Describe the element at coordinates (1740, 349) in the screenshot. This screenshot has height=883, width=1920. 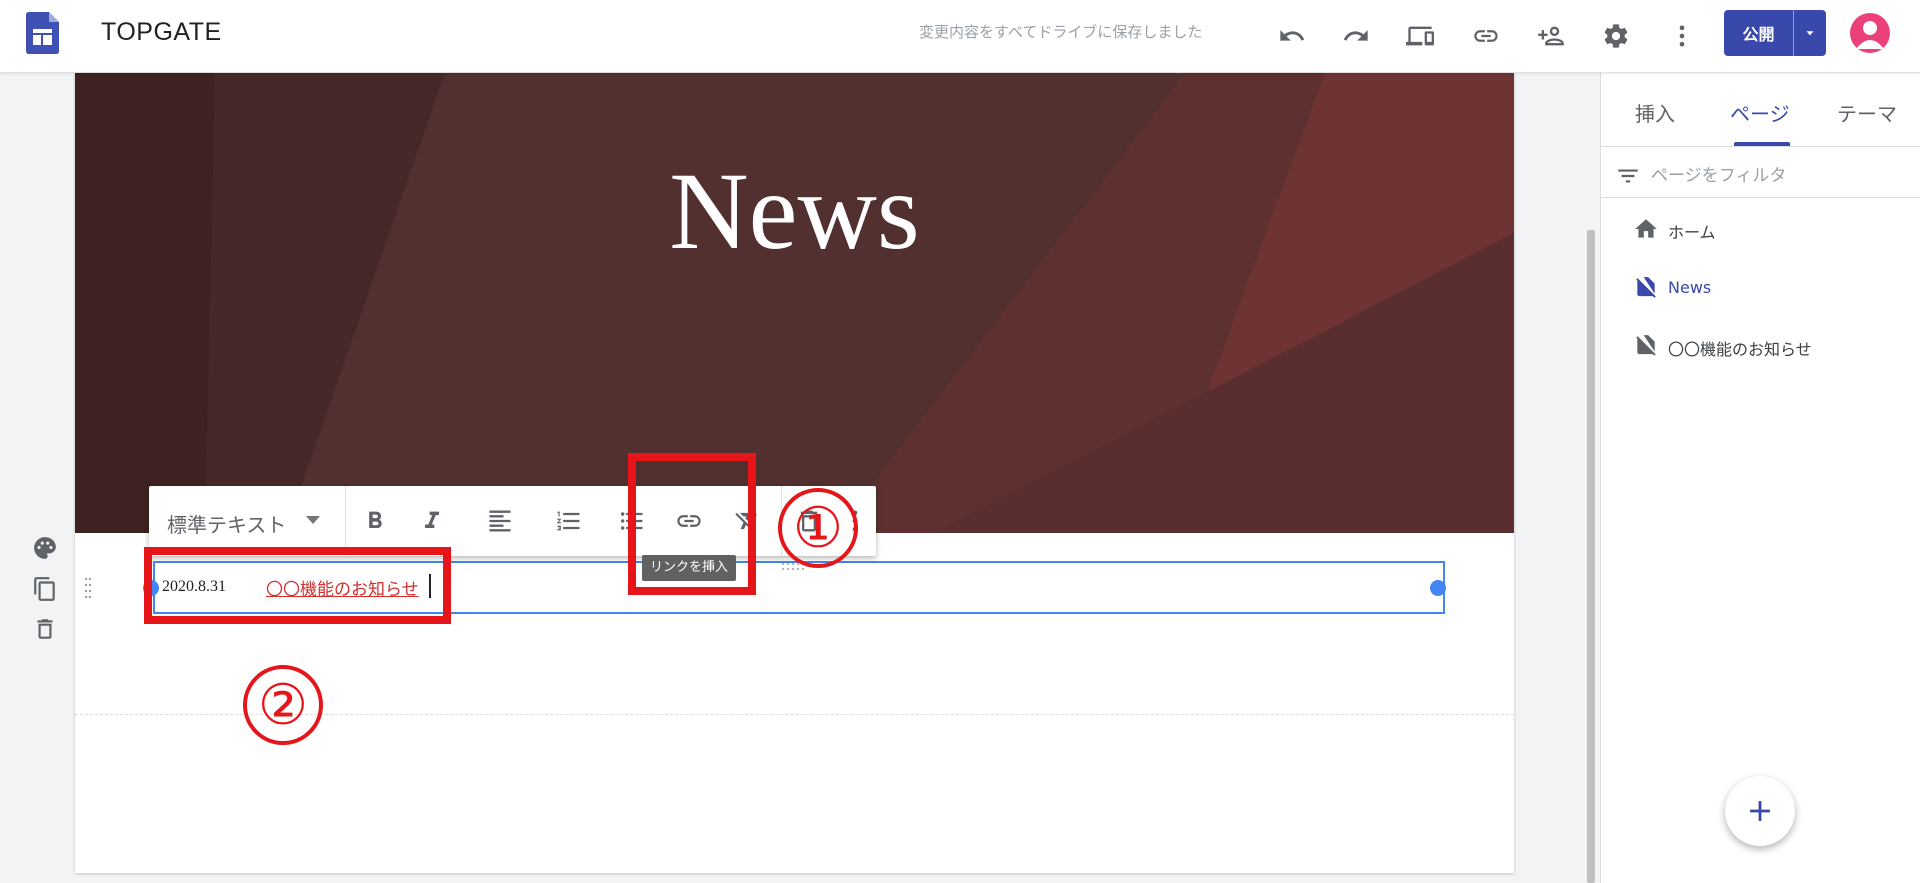
I see `page-item-label: 〇〇機能のお知らせ` at that location.